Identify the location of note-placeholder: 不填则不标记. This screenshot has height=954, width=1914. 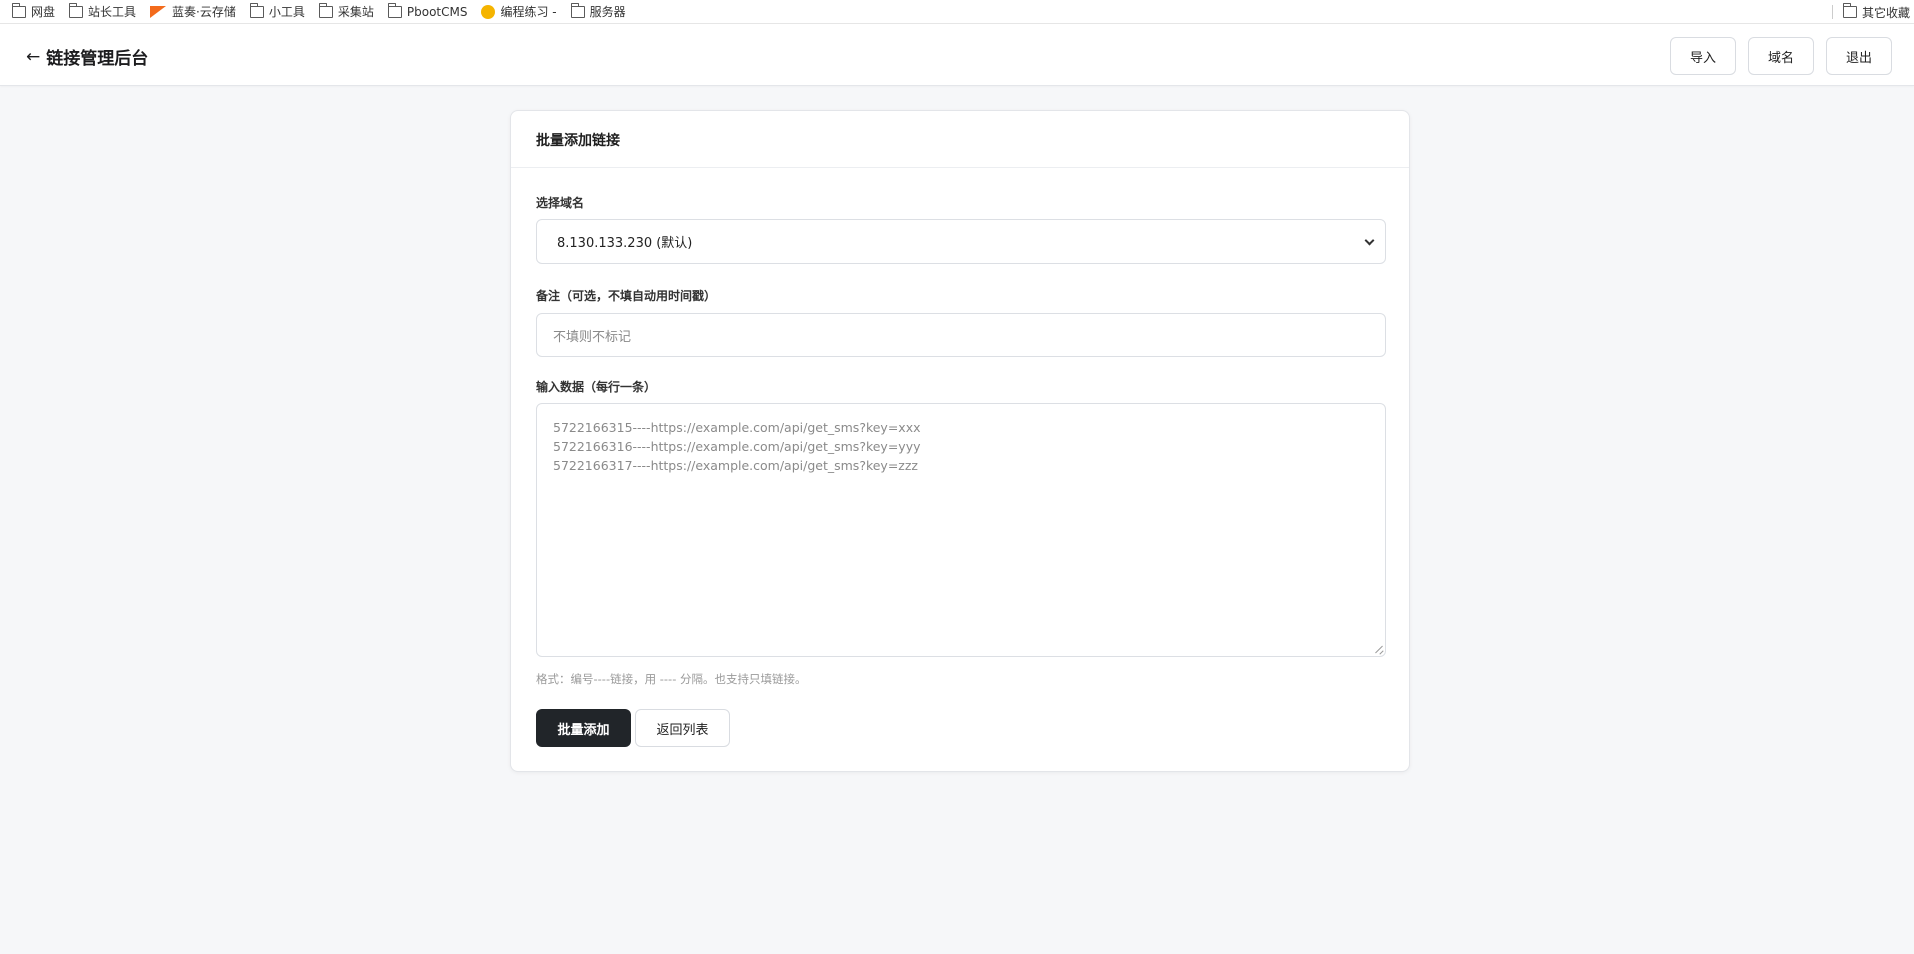
(592, 337).